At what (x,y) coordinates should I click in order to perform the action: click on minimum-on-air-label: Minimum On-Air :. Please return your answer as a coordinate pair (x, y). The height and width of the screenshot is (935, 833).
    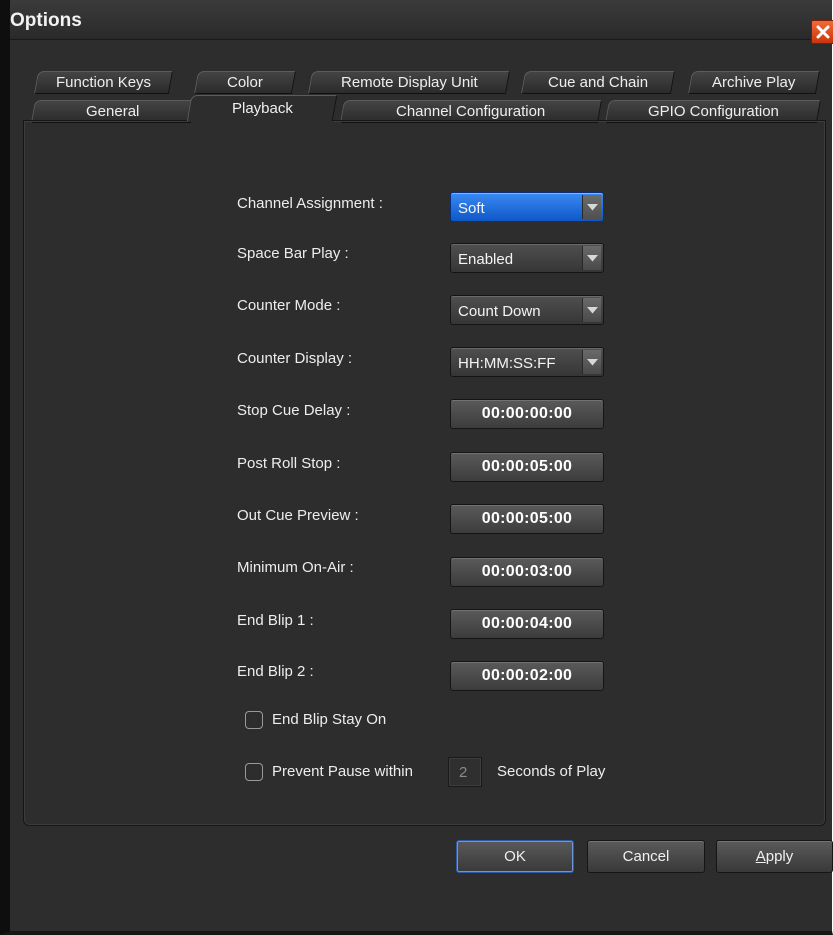
    Looking at the image, I should click on (295, 567).